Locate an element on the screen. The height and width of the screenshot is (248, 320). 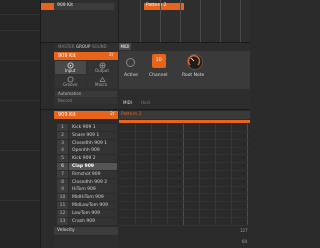
subtab-midi: MIDI is located at coordinates (127, 103).